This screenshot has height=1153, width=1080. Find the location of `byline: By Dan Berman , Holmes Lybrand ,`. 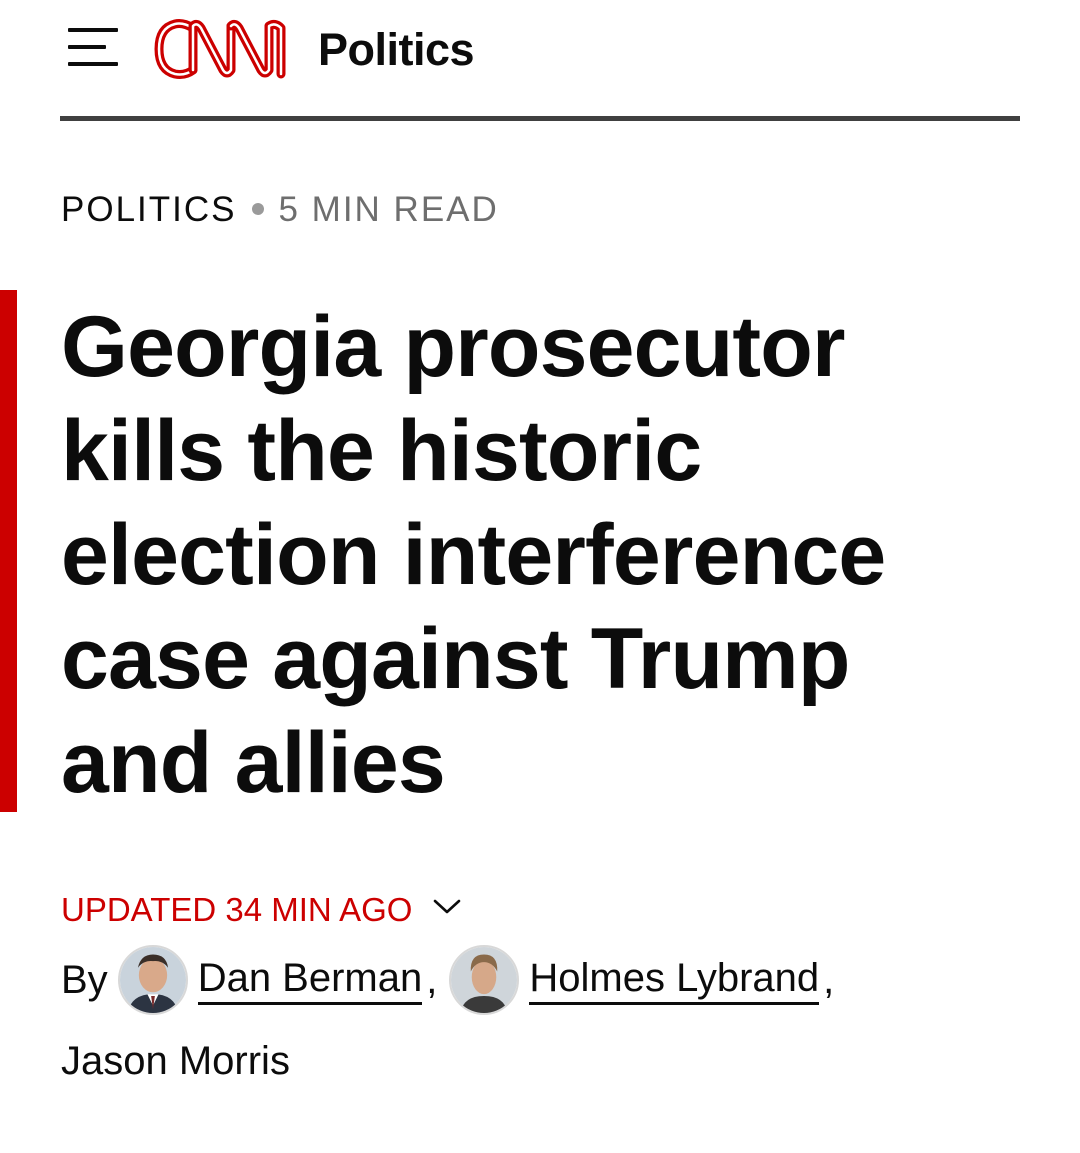

byline: By Dan Berman , Holmes Lybrand , is located at coordinates (453, 980).